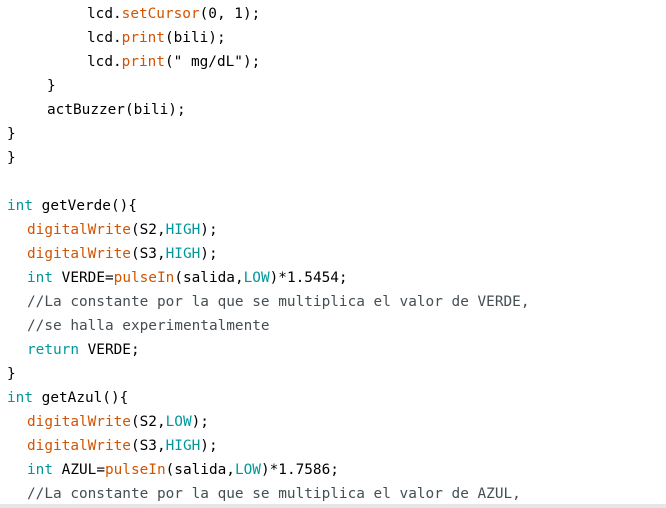 This screenshot has width=666, height=508. What do you see at coordinates (212, 62) in the screenshot?
I see `code-token-plain: (" mg/dL");` at bounding box center [212, 62].